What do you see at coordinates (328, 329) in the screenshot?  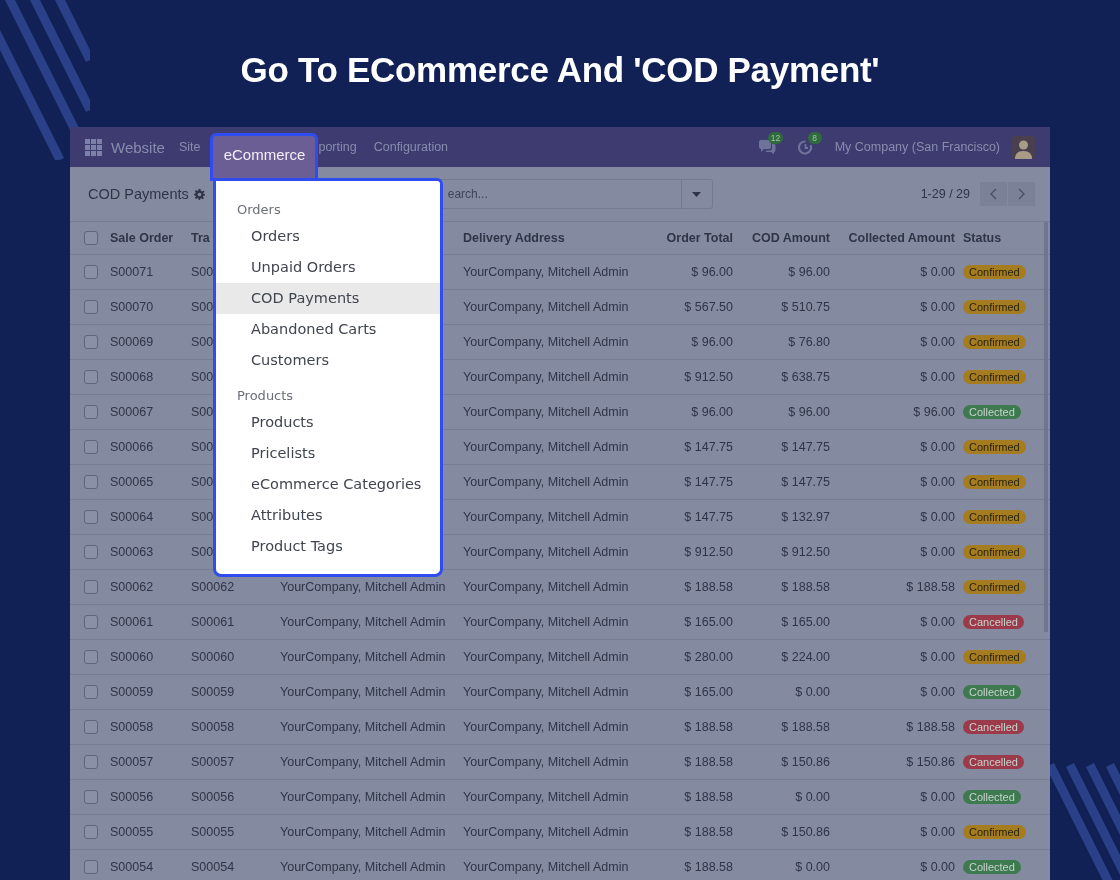 I see `menu-item: Abandoned Carts` at bounding box center [328, 329].